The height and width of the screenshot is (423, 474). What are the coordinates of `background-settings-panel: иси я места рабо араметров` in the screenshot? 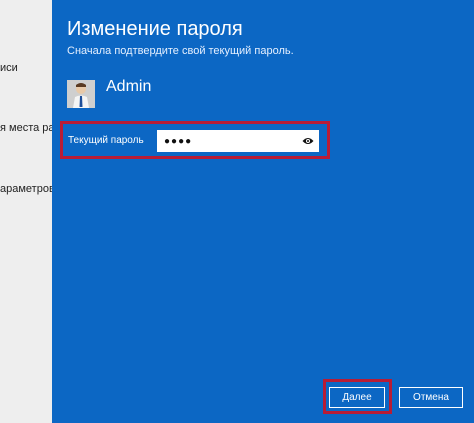 It's located at (30, 211).